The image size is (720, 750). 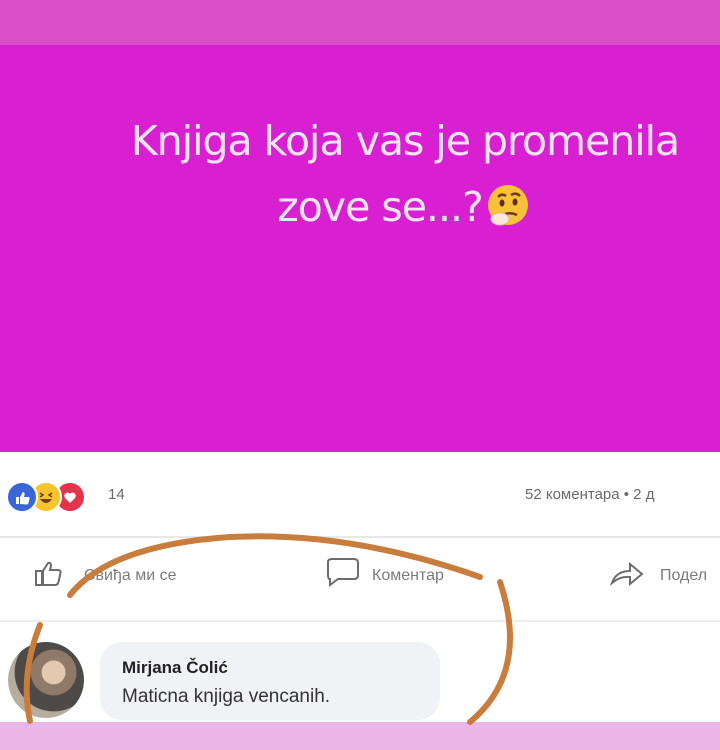 I want to click on like-reaction-icon, so click(x=22, y=497).